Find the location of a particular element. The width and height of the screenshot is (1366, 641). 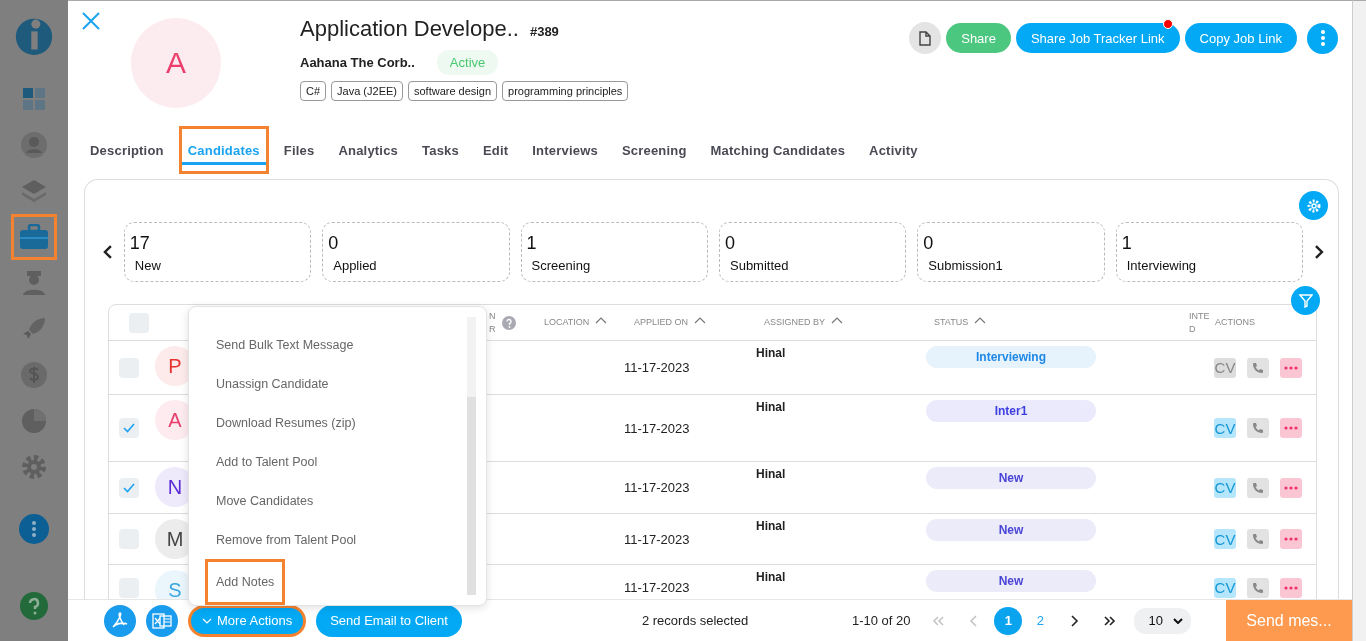

settings-button is located at coordinates (1313, 205).